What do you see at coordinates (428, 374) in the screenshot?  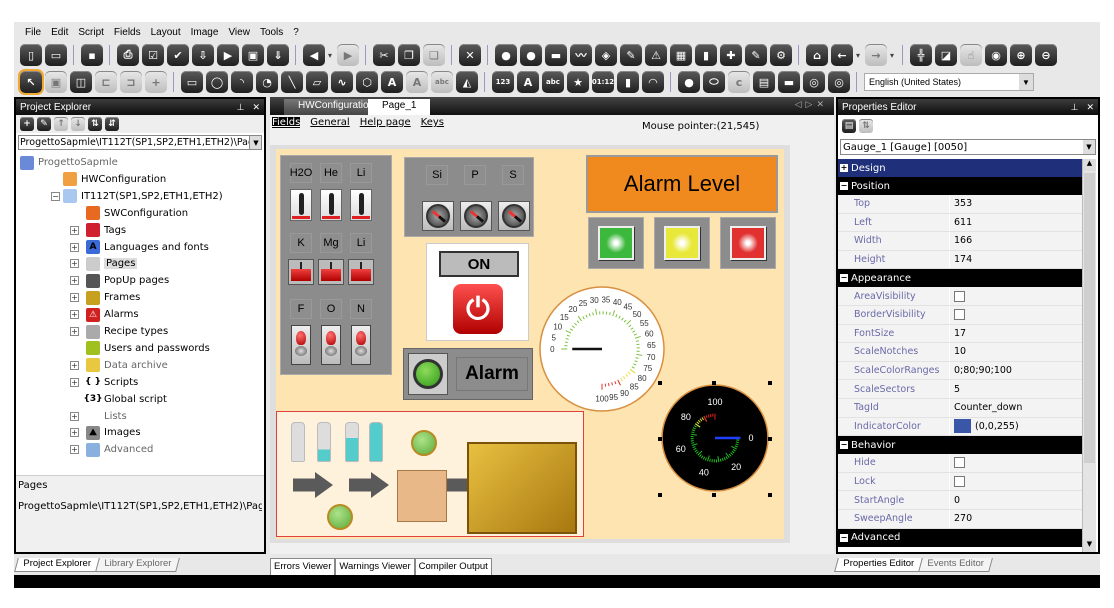 I see `alarm-lamp-button` at bounding box center [428, 374].